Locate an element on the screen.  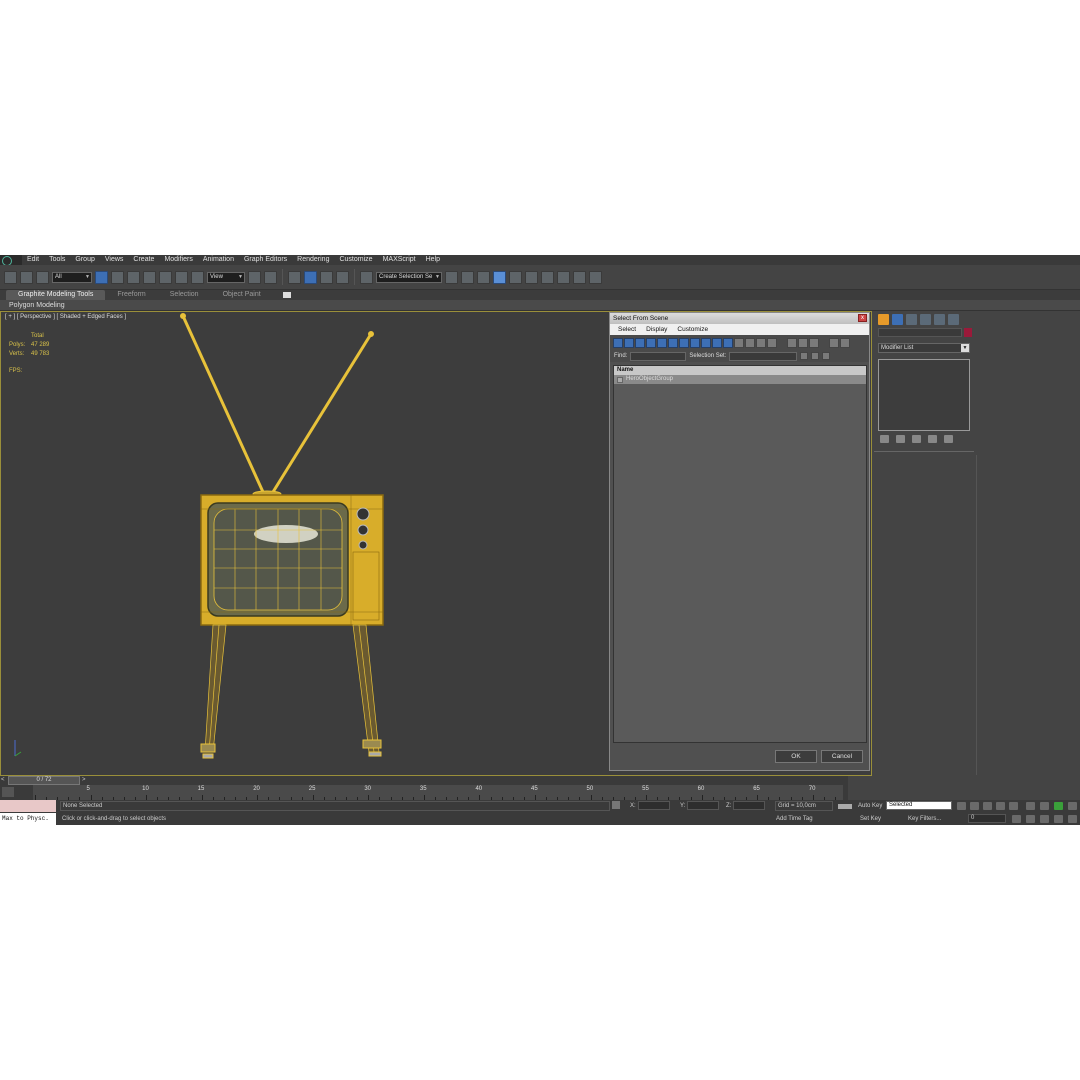
named-selection-select: Create Selection Se is located at coordinates (409, 277).